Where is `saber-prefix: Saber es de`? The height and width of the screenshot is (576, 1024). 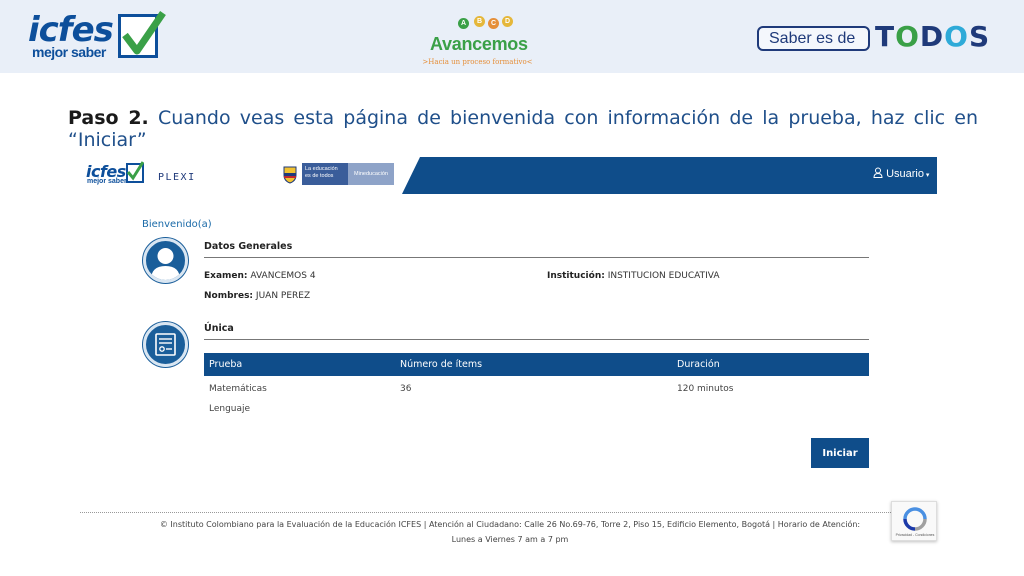 saber-prefix: Saber es de is located at coordinates (813, 38).